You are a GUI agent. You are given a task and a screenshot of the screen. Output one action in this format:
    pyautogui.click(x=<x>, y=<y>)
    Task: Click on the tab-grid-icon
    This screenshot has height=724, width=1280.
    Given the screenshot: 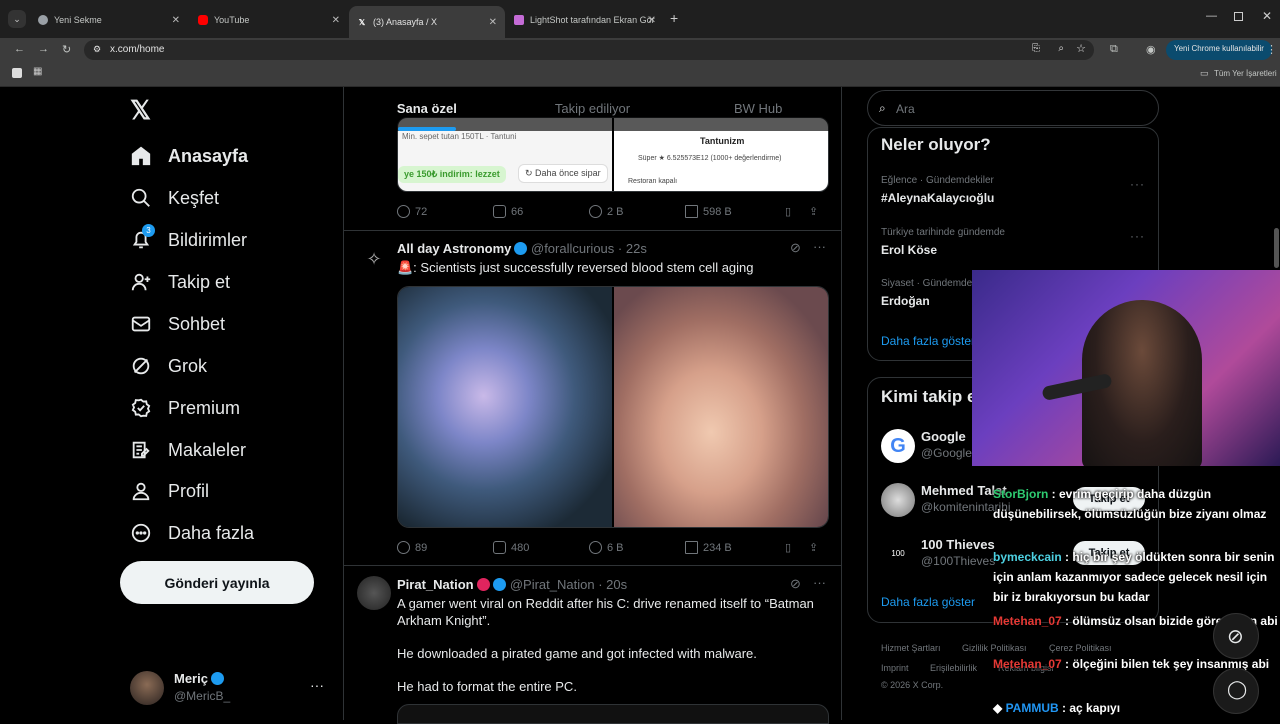 What is the action you would take?
    pyautogui.click(x=17, y=73)
    